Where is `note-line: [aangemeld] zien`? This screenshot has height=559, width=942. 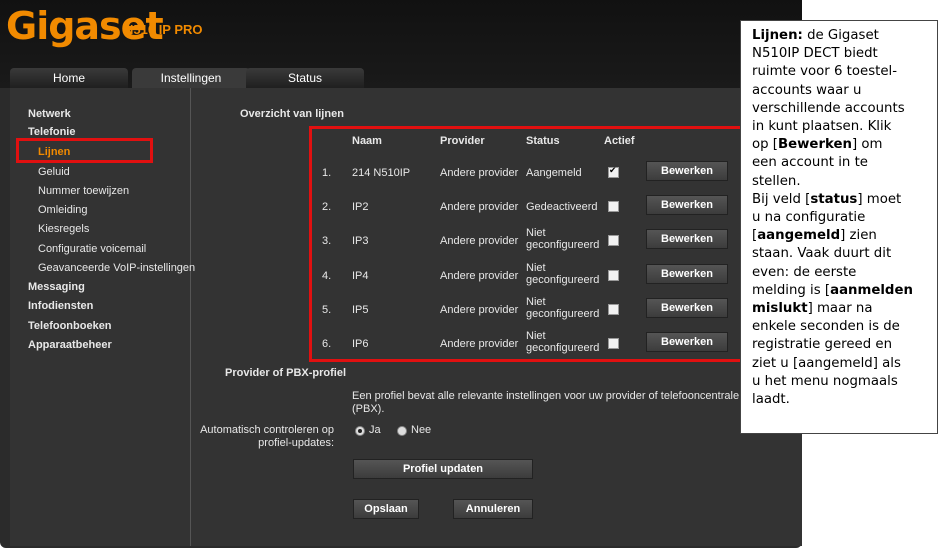 note-line: [aangemeld] zien is located at coordinates (841, 236).